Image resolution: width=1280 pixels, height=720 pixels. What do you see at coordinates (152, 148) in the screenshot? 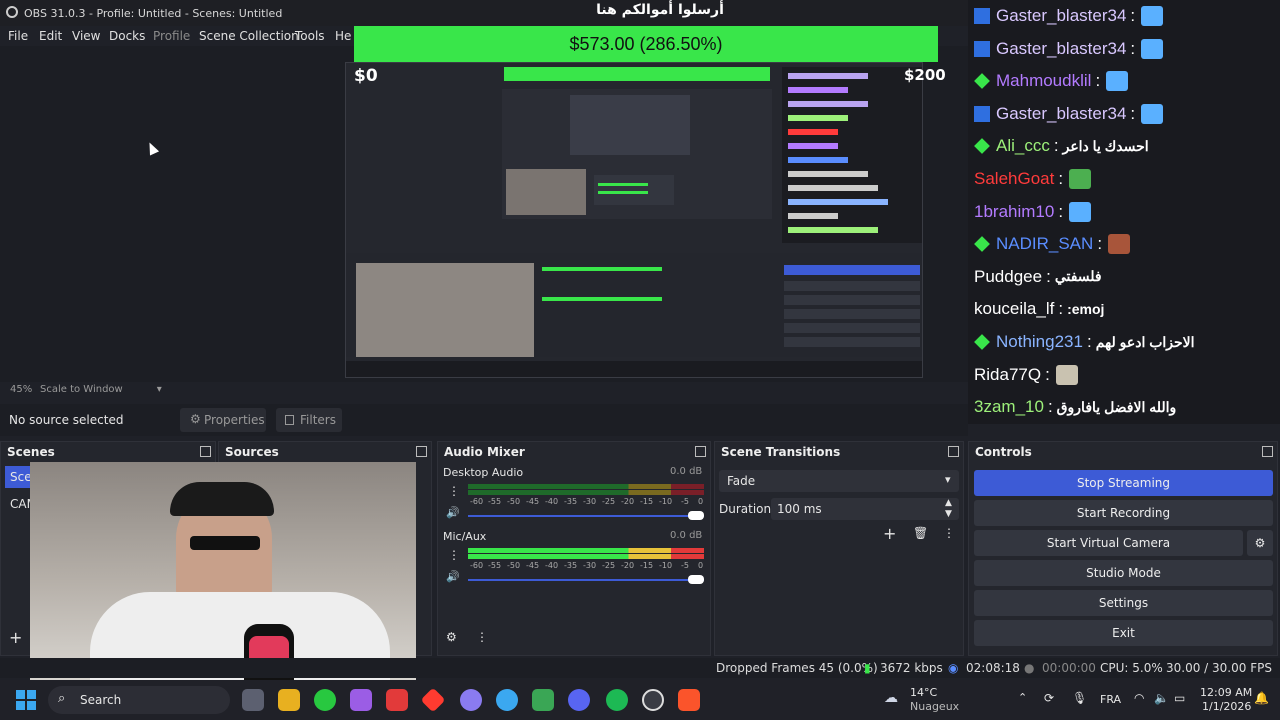
I see `mouse-cursor-icon` at bounding box center [152, 148].